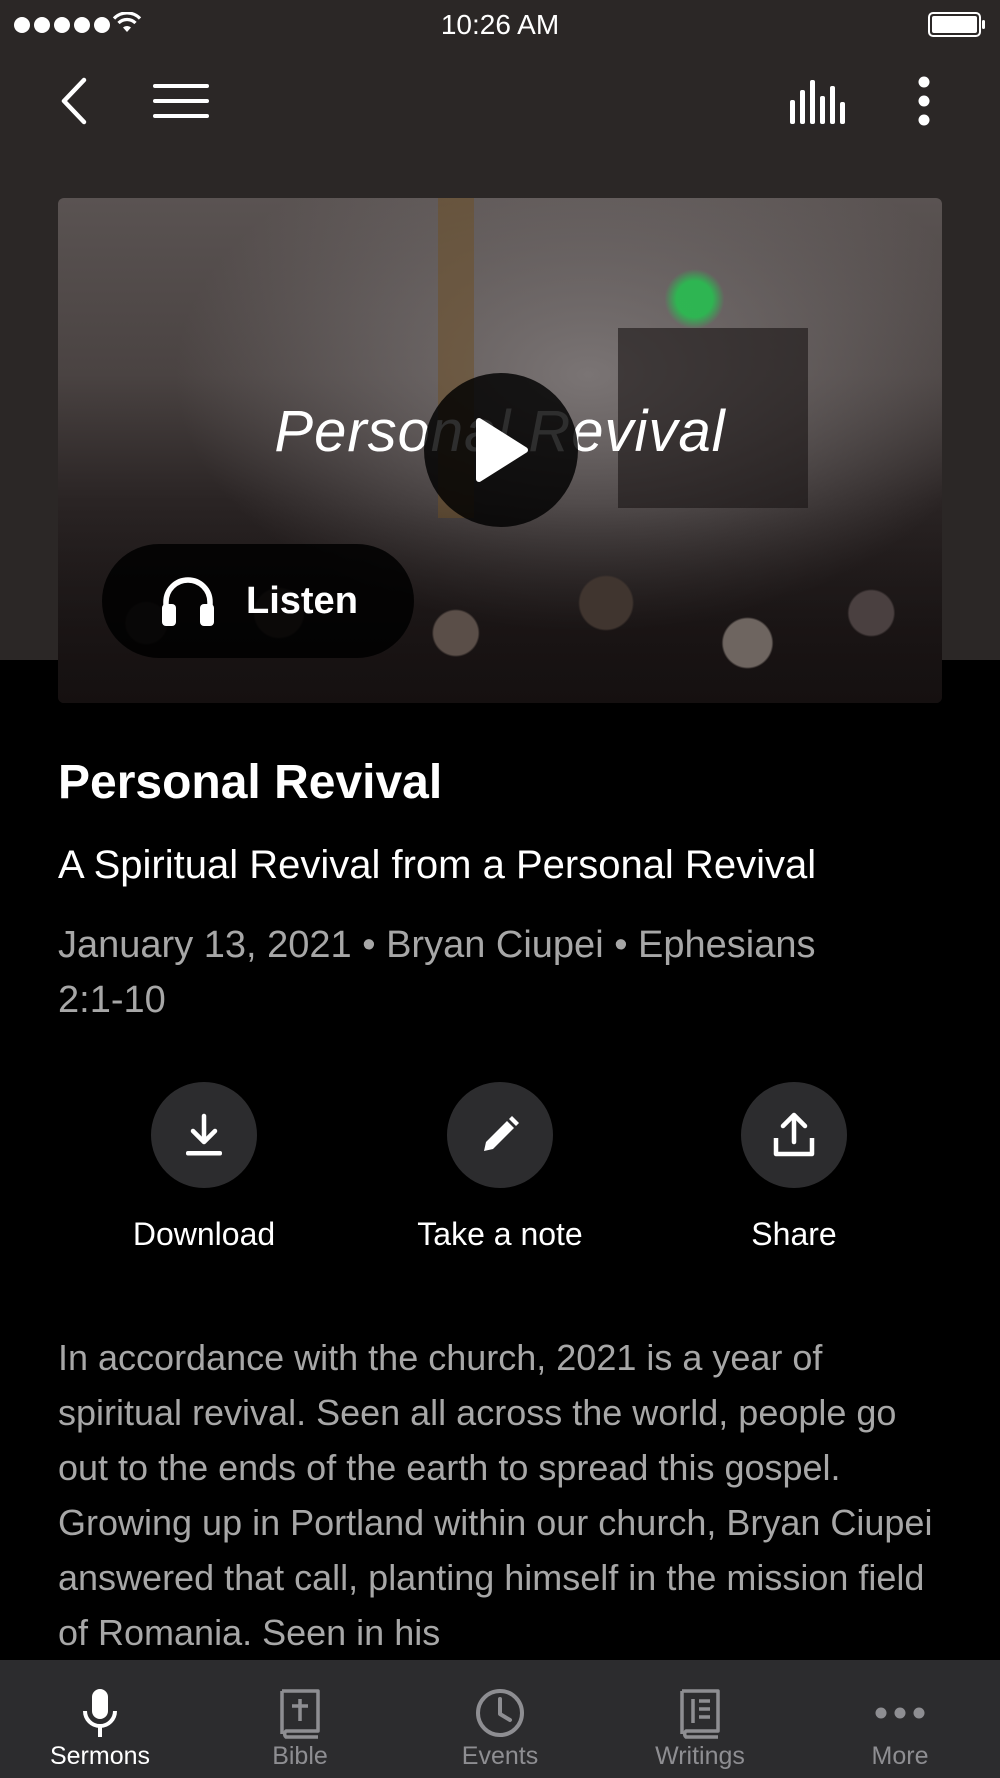  I want to click on chevron-left-icon, so click(74, 101).